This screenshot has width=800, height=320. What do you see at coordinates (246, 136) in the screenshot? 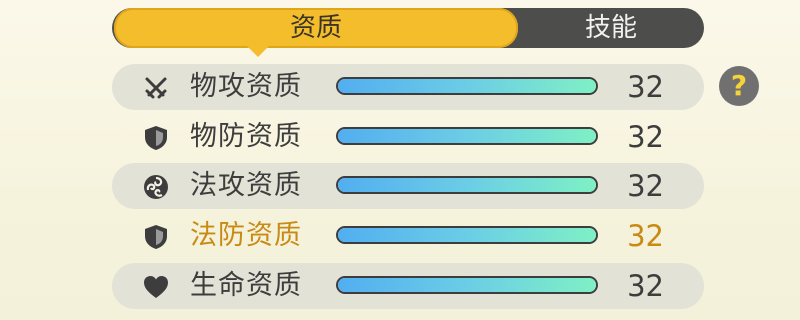
I see `stat-label: 物防资质` at bounding box center [246, 136].